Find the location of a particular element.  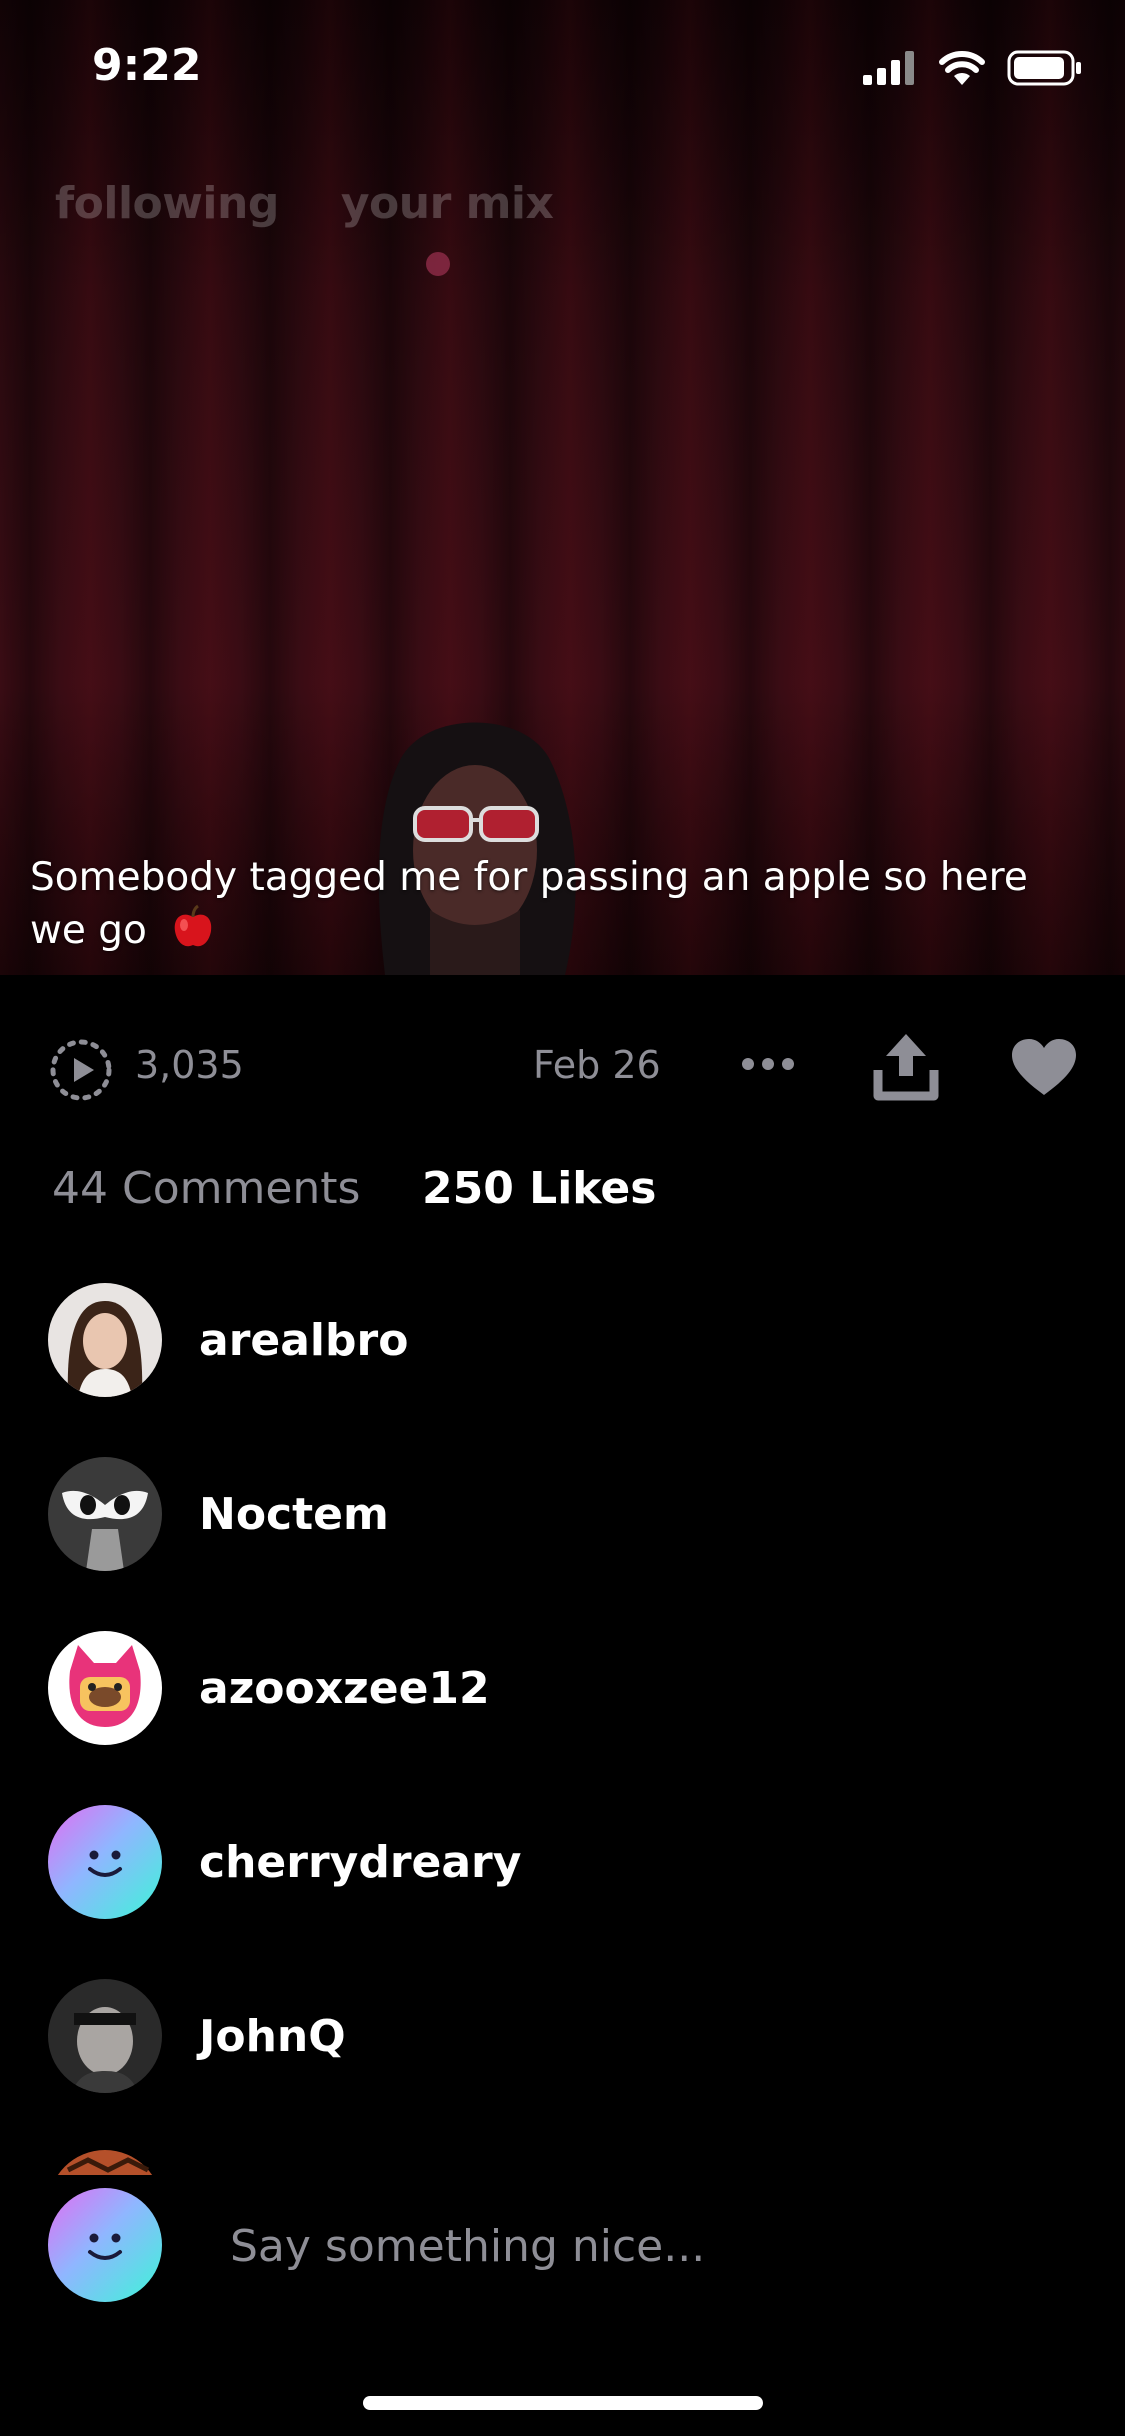

feed-tabs: following your mix is located at coordinates (304, 203).